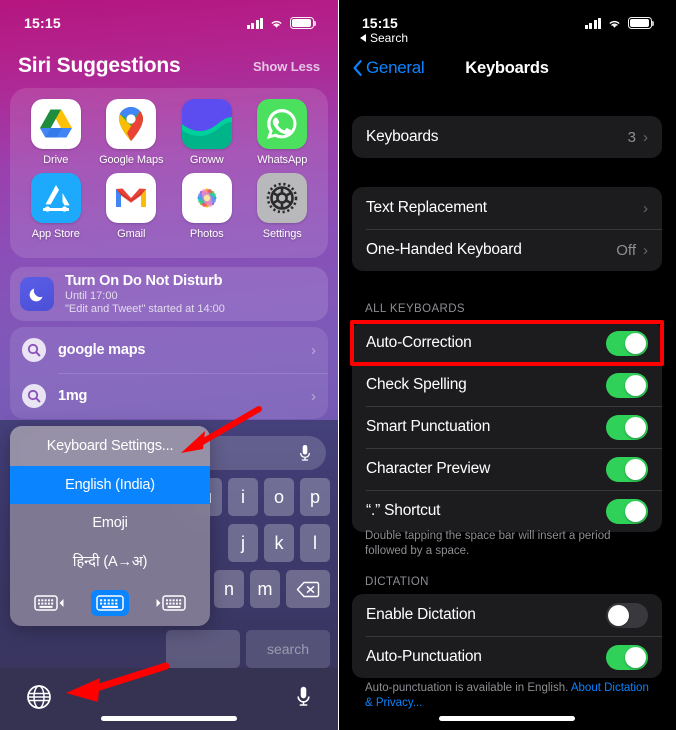 This screenshot has width=676, height=730. Describe the element at coordinates (265, 589) in the screenshot. I see `key-m: m` at that location.